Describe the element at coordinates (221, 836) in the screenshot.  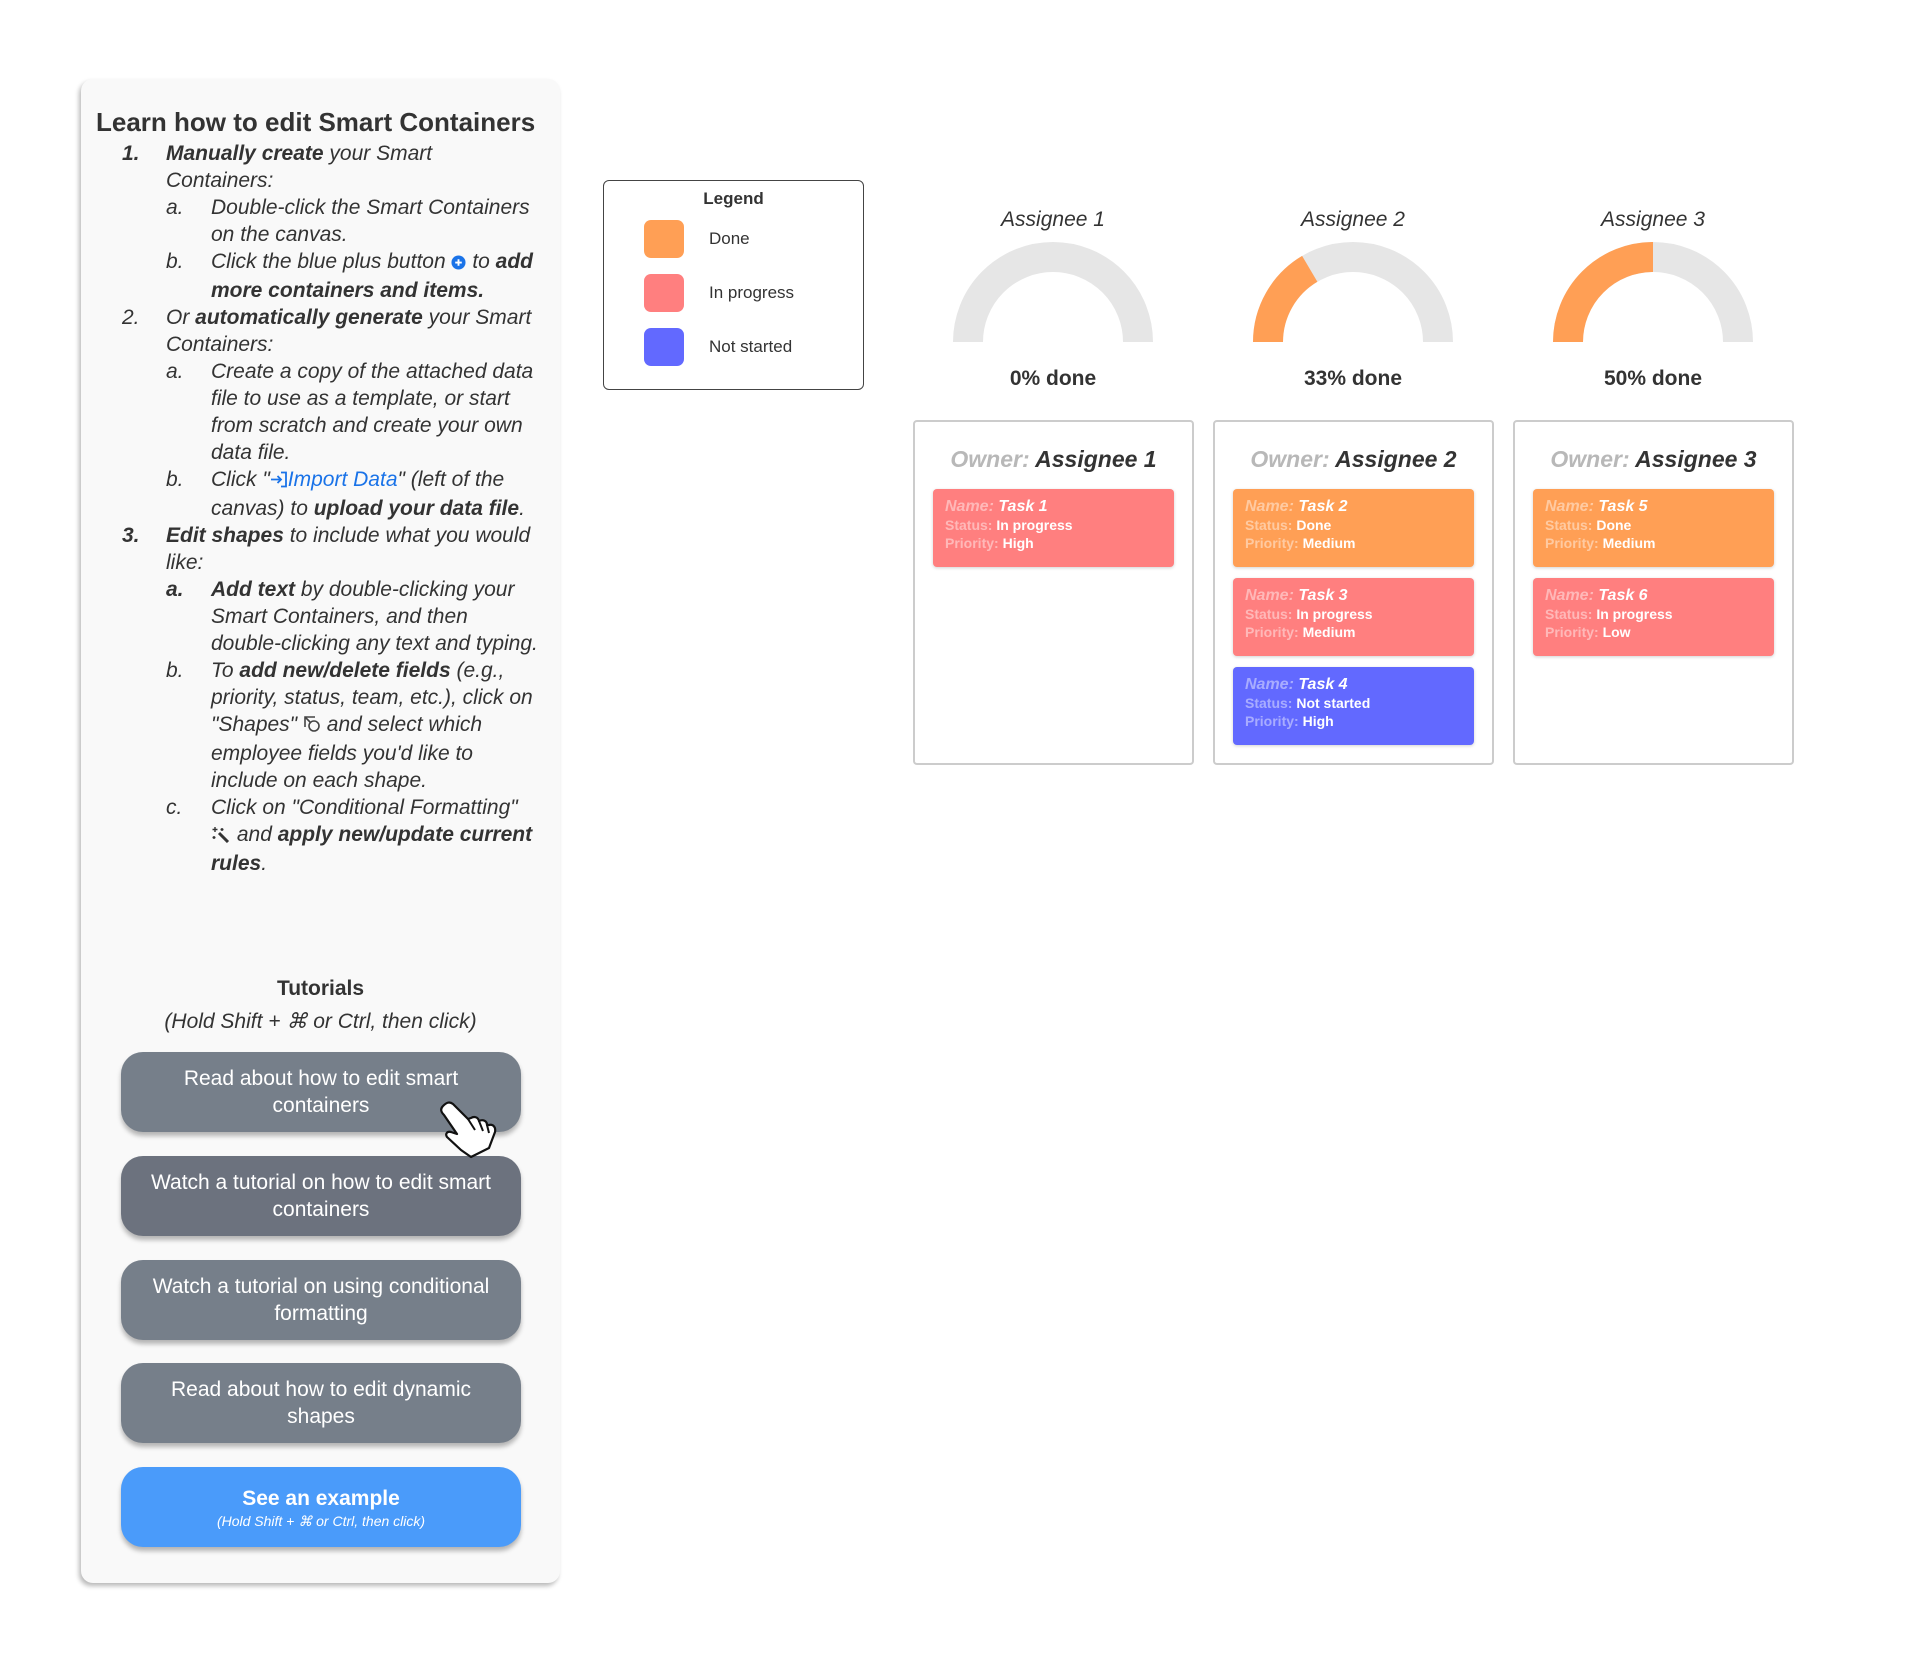
I see `magic-wand-icon` at that location.